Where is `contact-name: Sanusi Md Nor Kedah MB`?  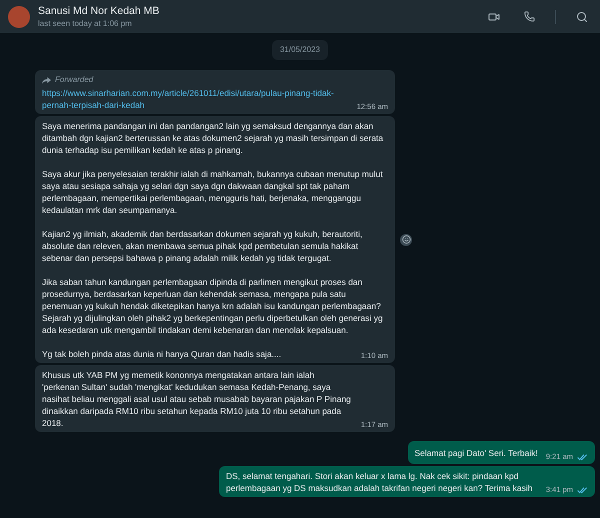
contact-name: Sanusi Md Nor Kedah MB is located at coordinates (257, 11).